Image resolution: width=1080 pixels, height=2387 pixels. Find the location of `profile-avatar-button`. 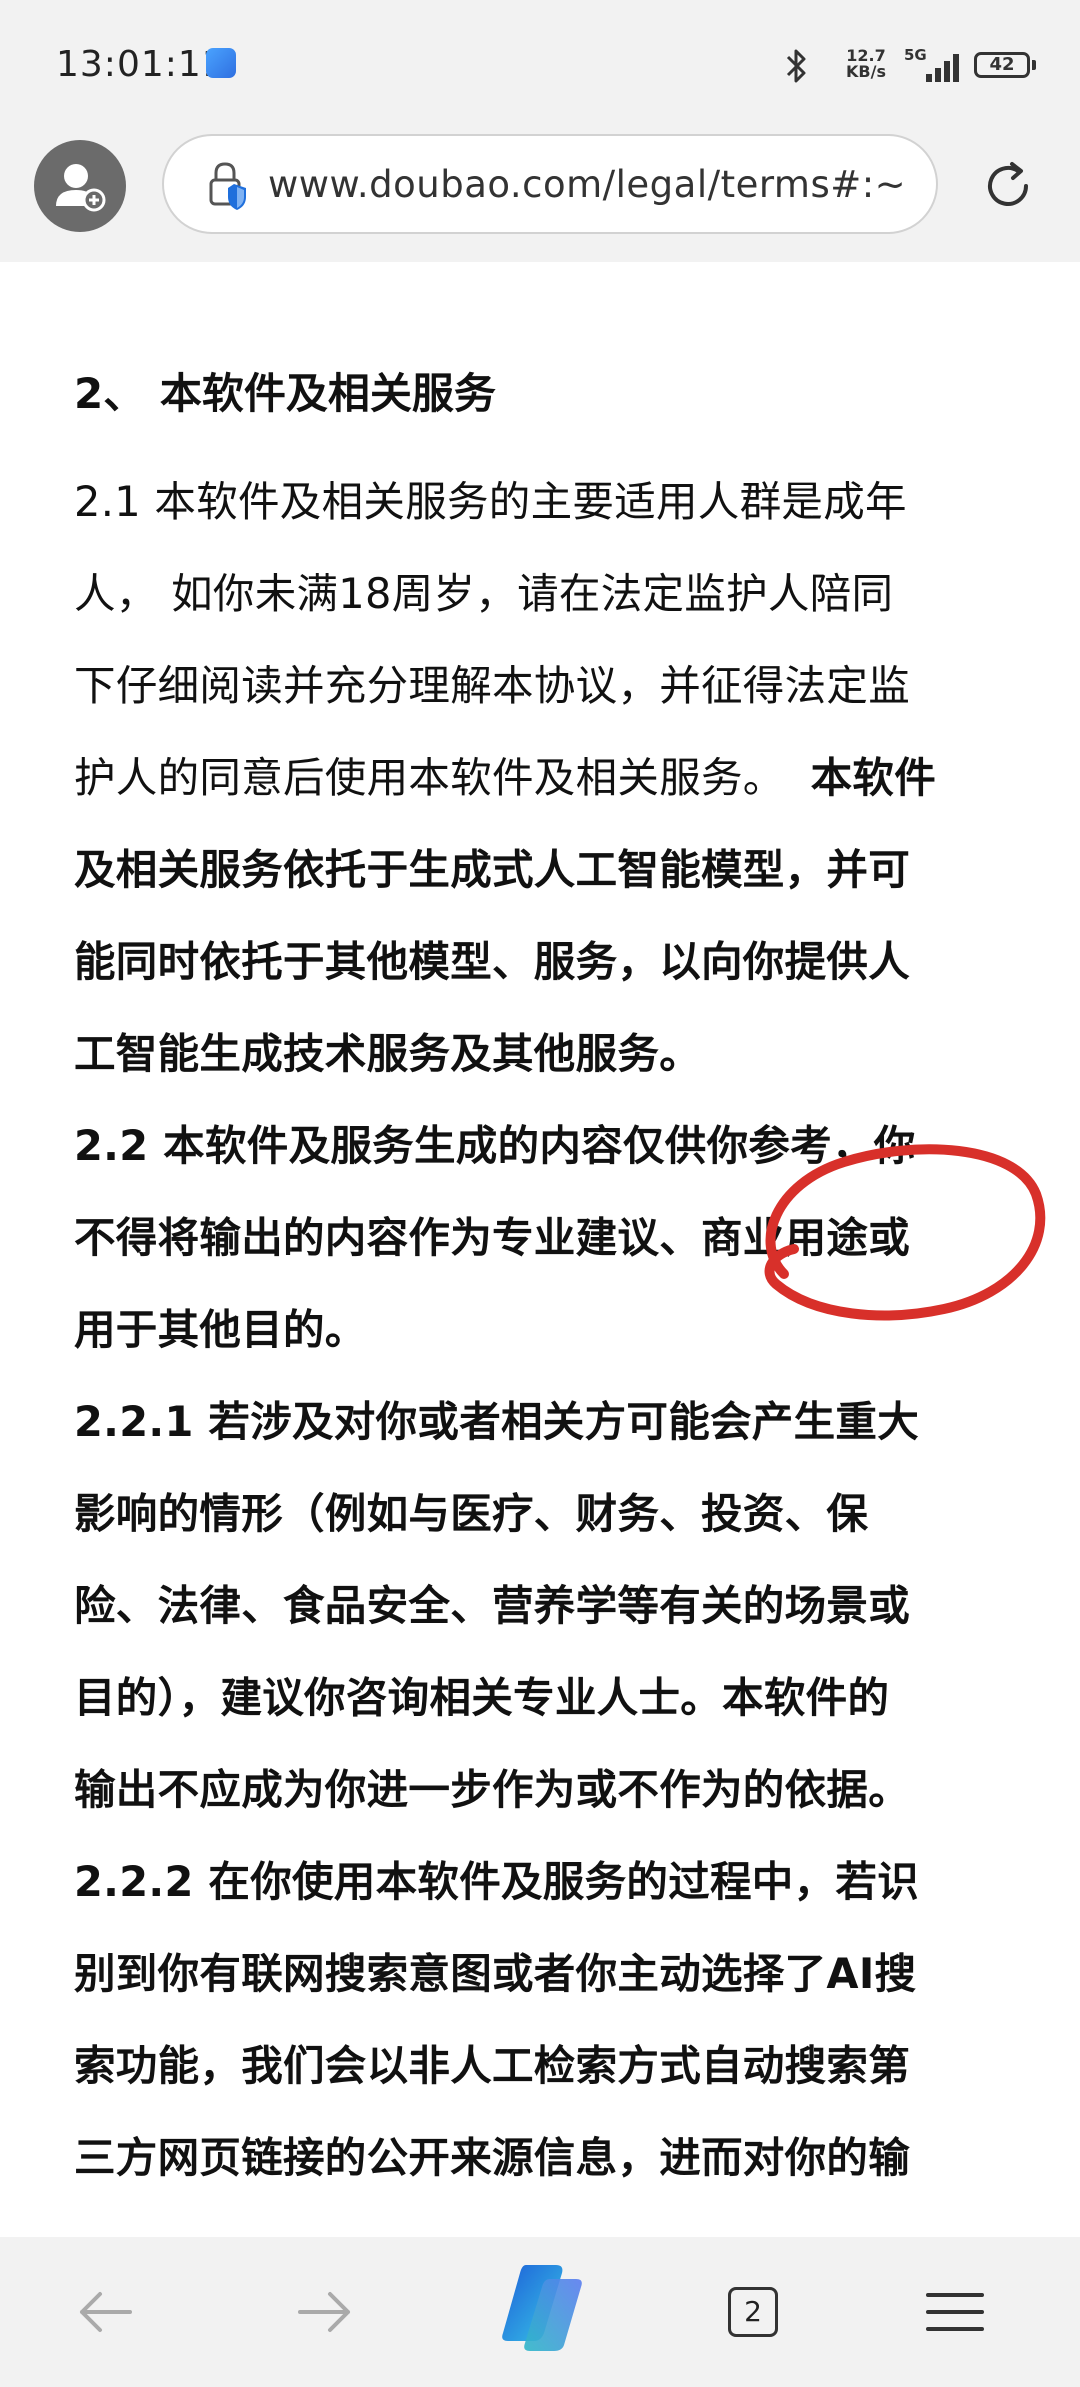

profile-avatar-button is located at coordinates (80, 186).